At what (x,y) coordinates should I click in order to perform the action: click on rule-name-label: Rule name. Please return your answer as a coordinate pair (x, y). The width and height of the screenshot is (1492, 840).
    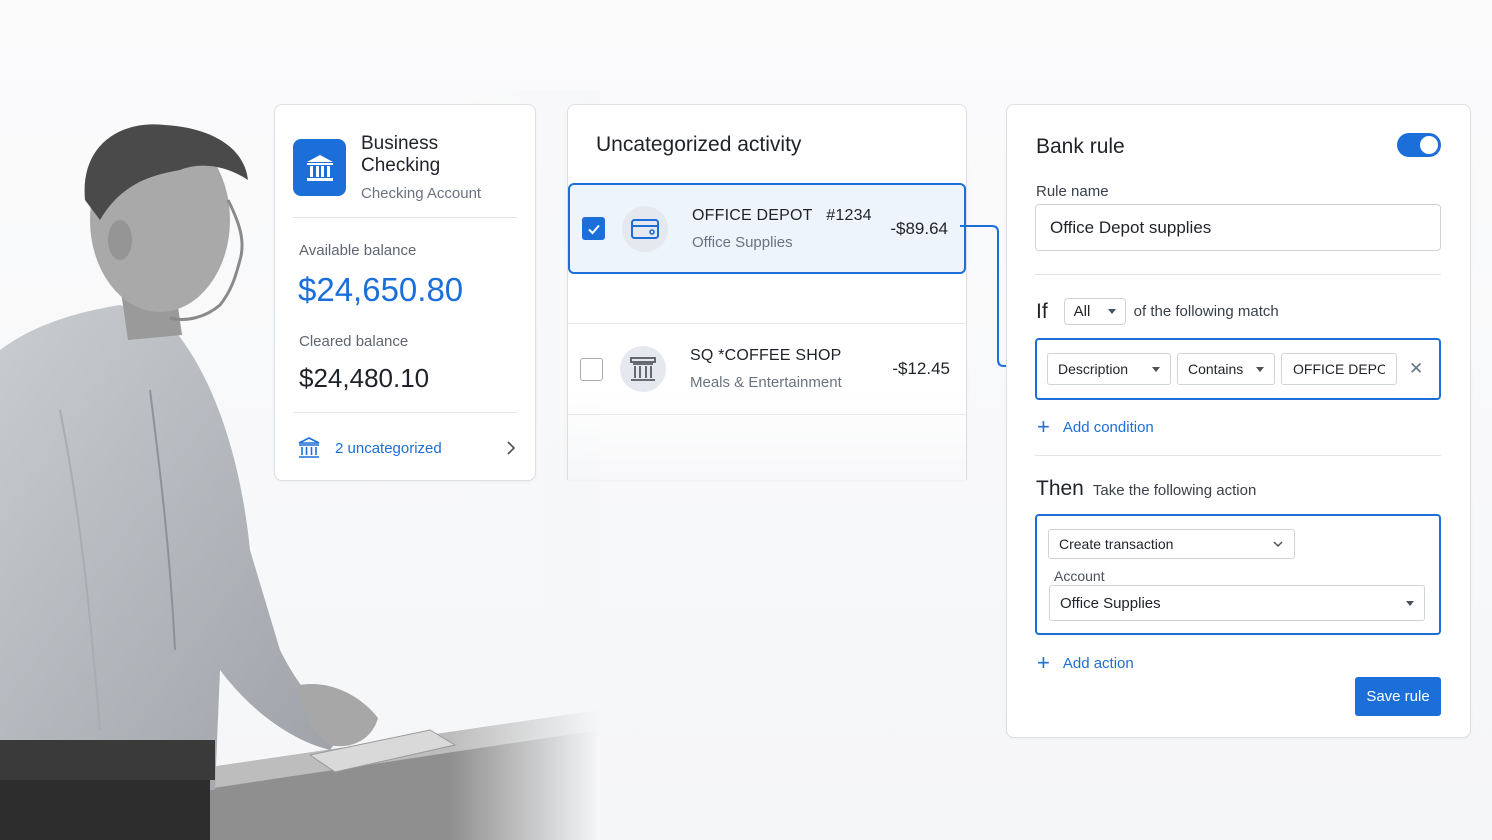
    Looking at the image, I should click on (1072, 191).